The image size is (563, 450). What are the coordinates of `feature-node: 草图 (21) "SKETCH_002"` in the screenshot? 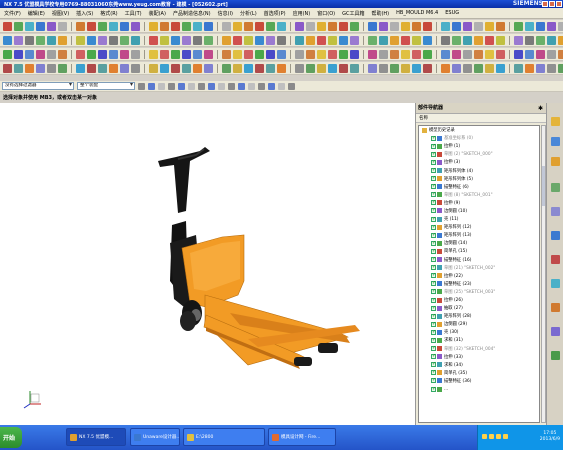 It's located at (479, 268).